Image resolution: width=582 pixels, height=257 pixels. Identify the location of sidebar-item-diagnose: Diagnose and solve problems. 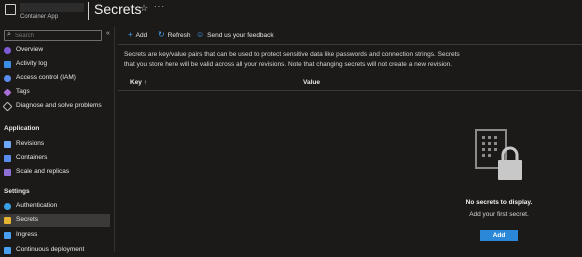
(55, 106).